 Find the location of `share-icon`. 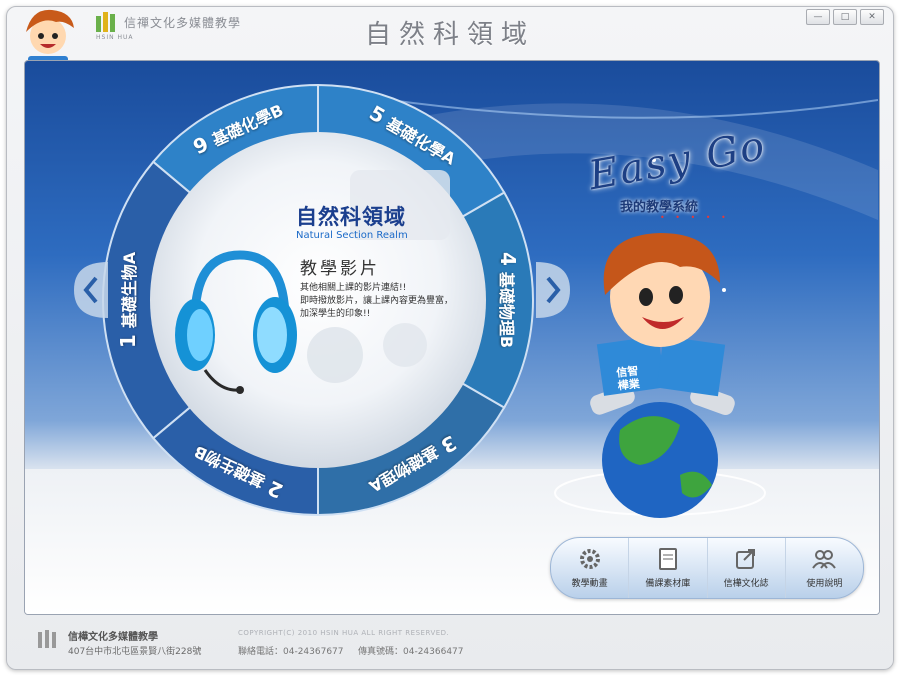

share-icon is located at coordinates (746, 559).